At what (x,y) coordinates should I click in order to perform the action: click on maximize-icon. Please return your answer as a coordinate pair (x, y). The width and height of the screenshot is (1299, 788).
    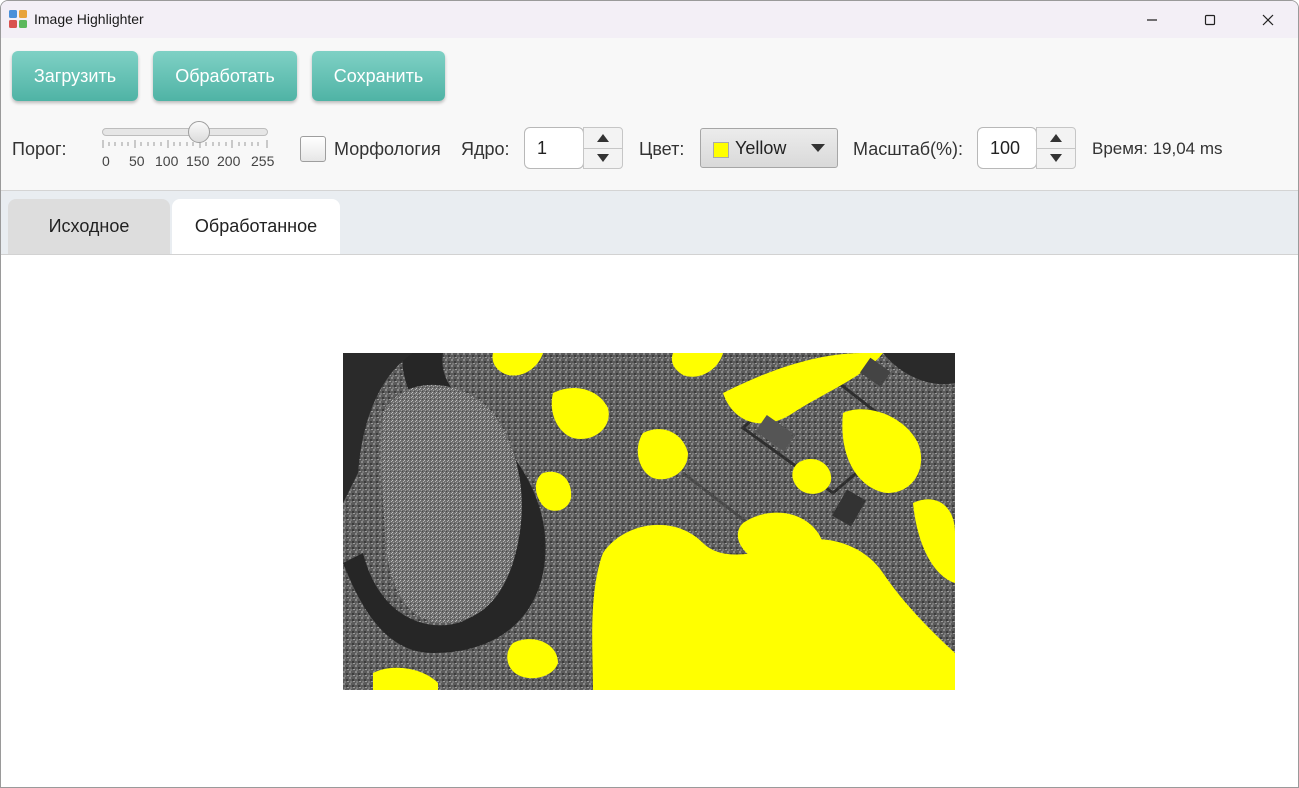
    Looking at the image, I should click on (1210, 19).